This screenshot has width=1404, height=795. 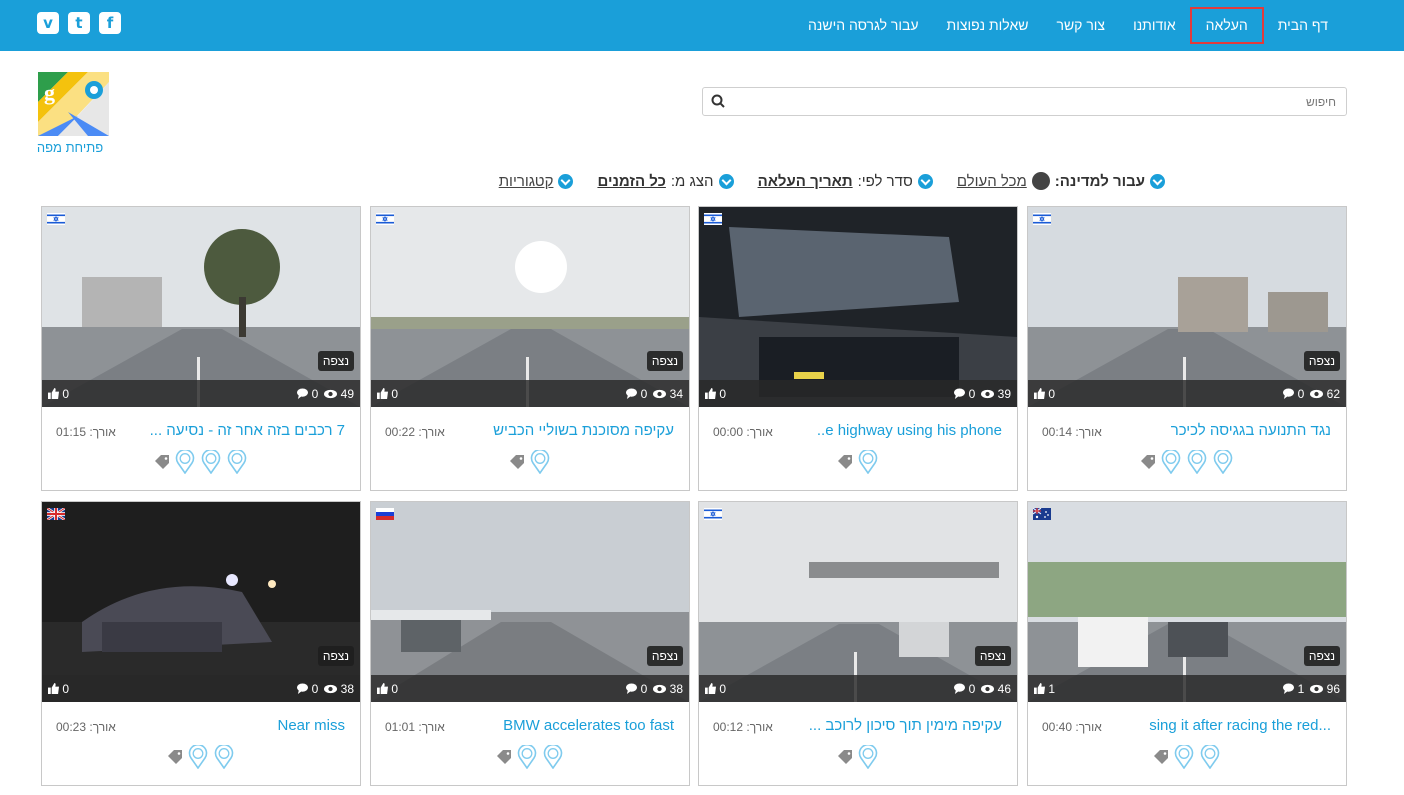 I want to click on likes-value: 0, so click(x=723, y=689).